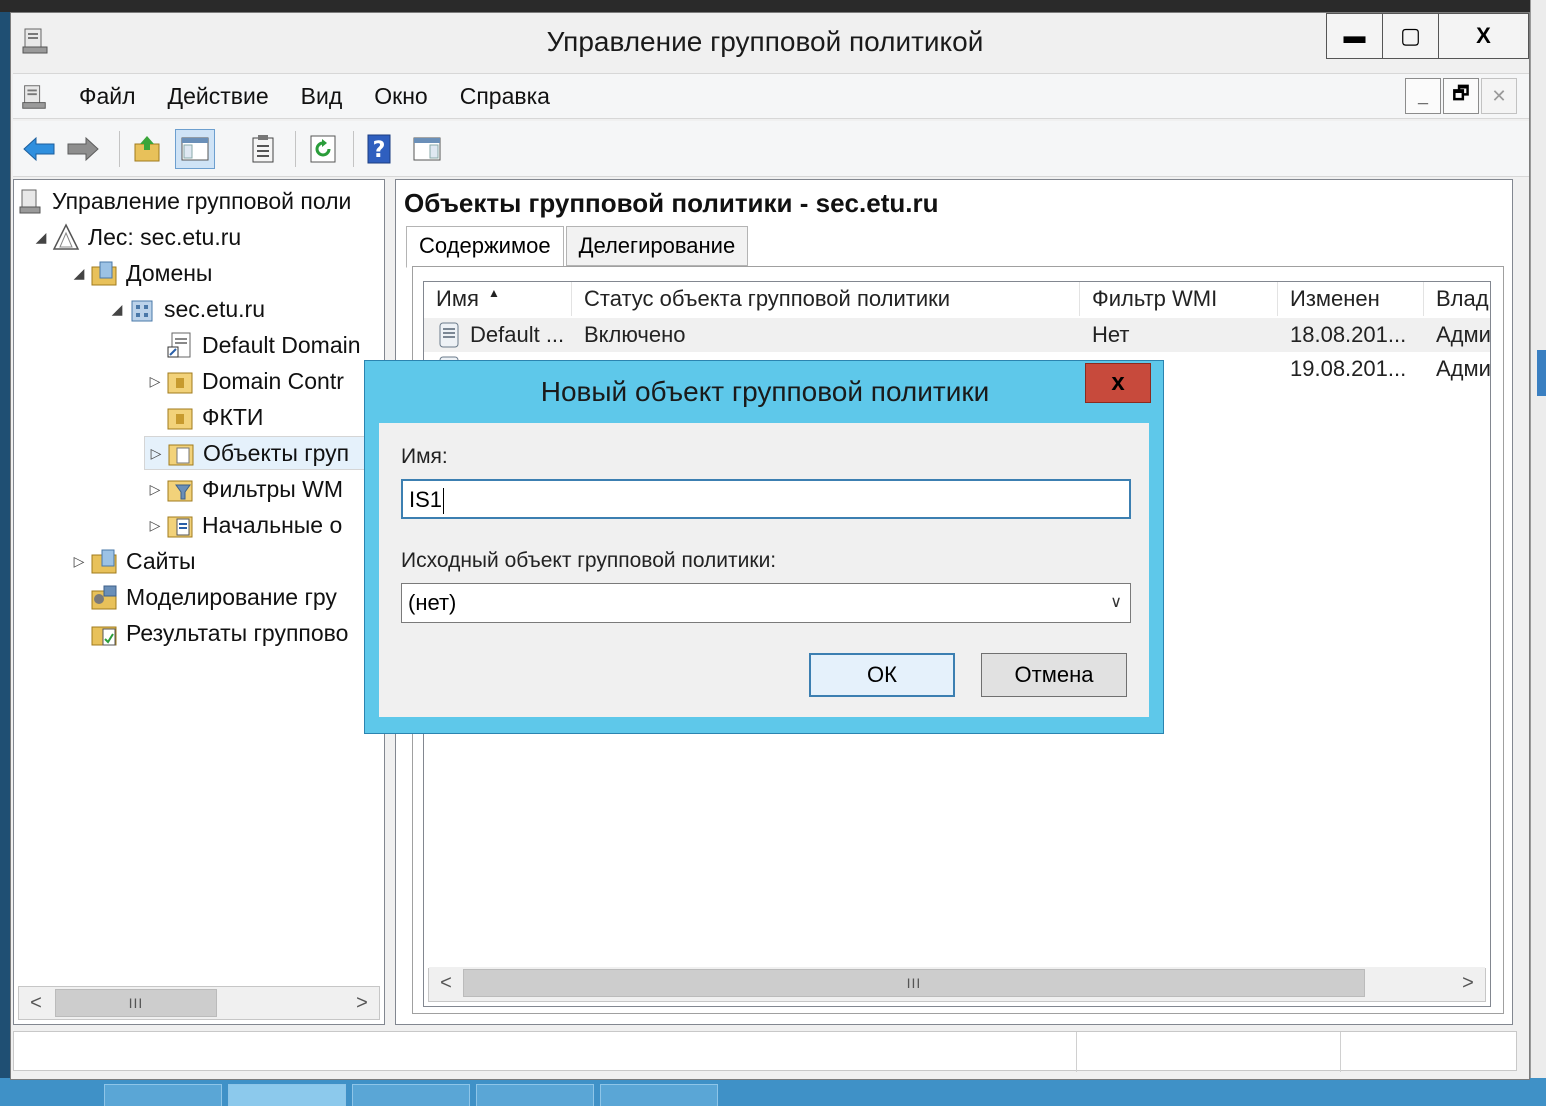 This screenshot has width=1546, height=1106. What do you see at coordinates (485, 247) in the screenshot?
I see `tab-contents: Содержимое` at bounding box center [485, 247].